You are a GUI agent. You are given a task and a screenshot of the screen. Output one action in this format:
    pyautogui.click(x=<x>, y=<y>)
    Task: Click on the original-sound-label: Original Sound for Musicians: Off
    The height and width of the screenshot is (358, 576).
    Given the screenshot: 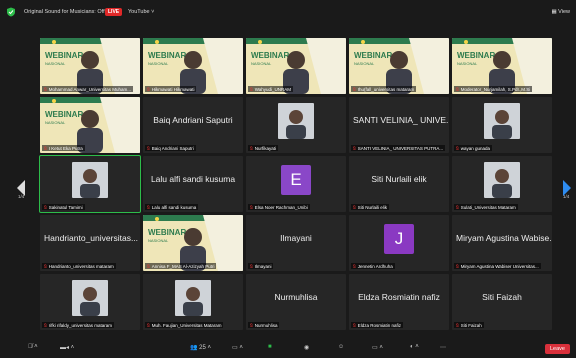 What is the action you would take?
    pyautogui.click(x=64, y=12)
    